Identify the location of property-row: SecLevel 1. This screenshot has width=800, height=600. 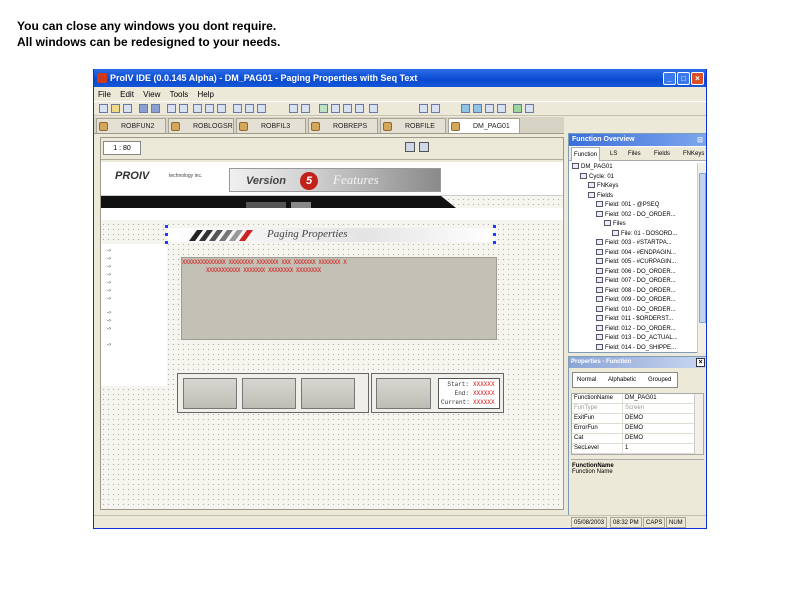
(633, 449).